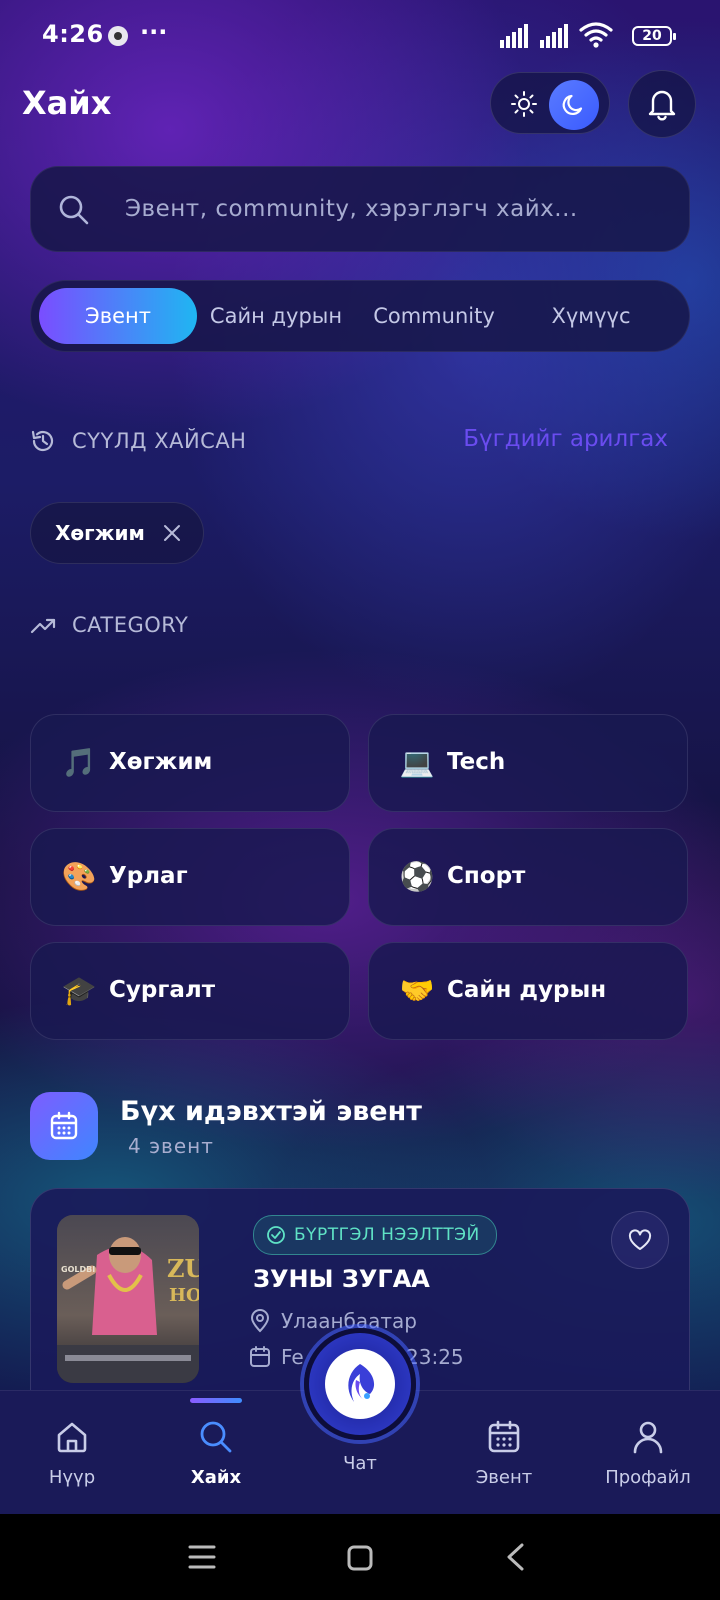  Describe the element at coordinates (504, 1477) in the screenshot. I see `nav-label: Эвент` at that location.